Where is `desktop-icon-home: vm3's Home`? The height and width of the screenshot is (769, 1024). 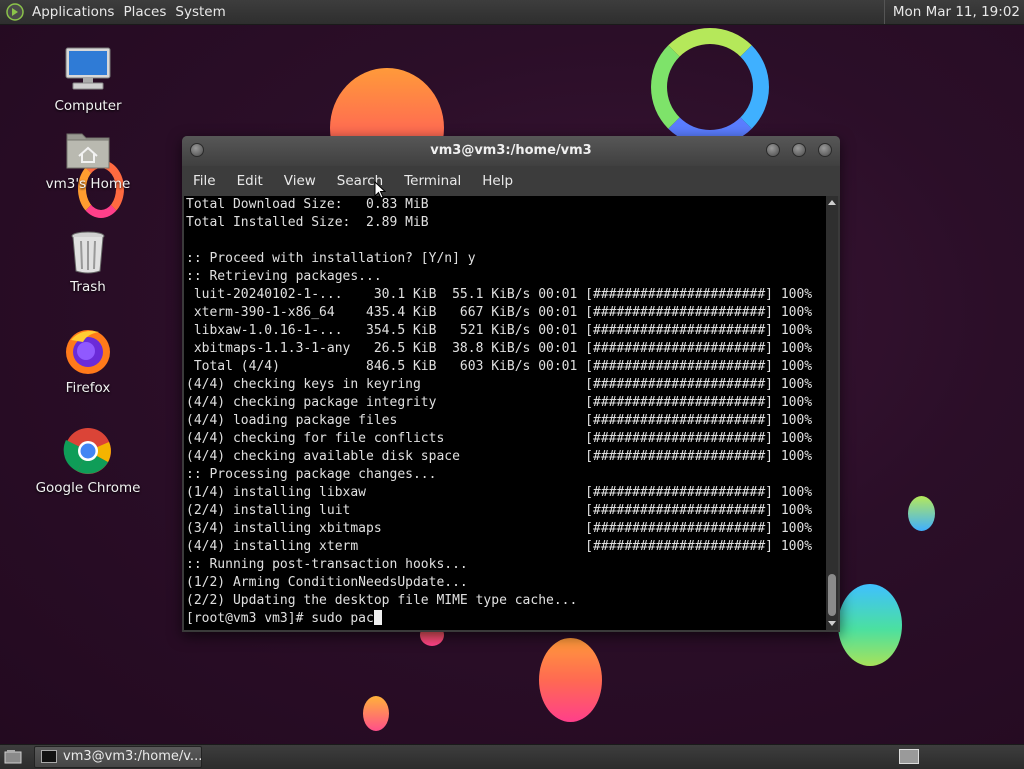
desktop-icon-home: vm3's Home is located at coordinates (88, 160).